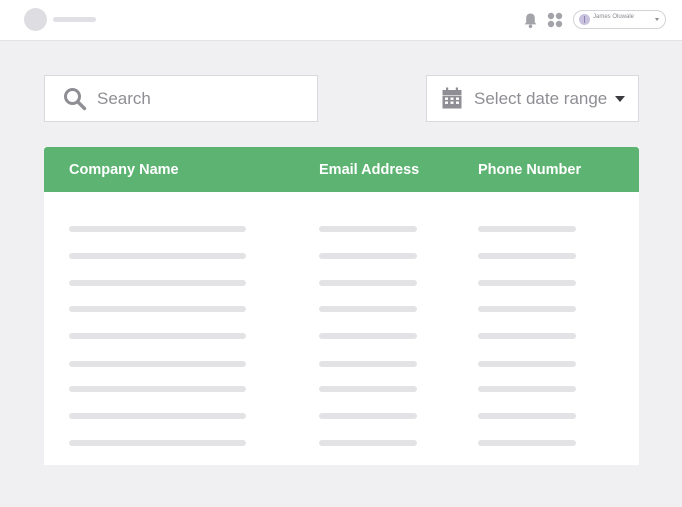  What do you see at coordinates (75, 99) in the screenshot?
I see `search-icon` at bounding box center [75, 99].